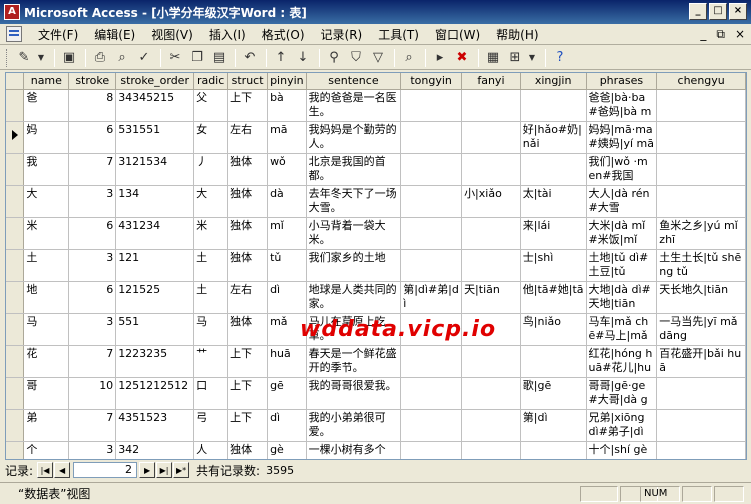 The width and height of the screenshot is (751, 504). What do you see at coordinates (720, 34) in the screenshot?
I see `child-restore-button: ⧉` at bounding box center [720, 34].